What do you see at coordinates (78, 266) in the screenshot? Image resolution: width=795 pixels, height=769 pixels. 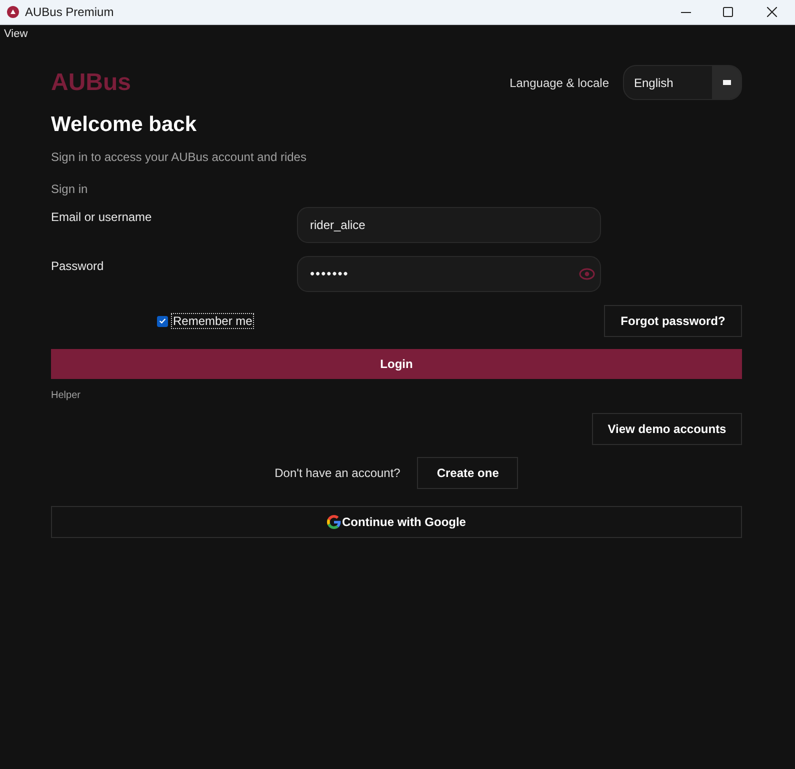 I see `field-label: Password` at bounding box center [78, 266].